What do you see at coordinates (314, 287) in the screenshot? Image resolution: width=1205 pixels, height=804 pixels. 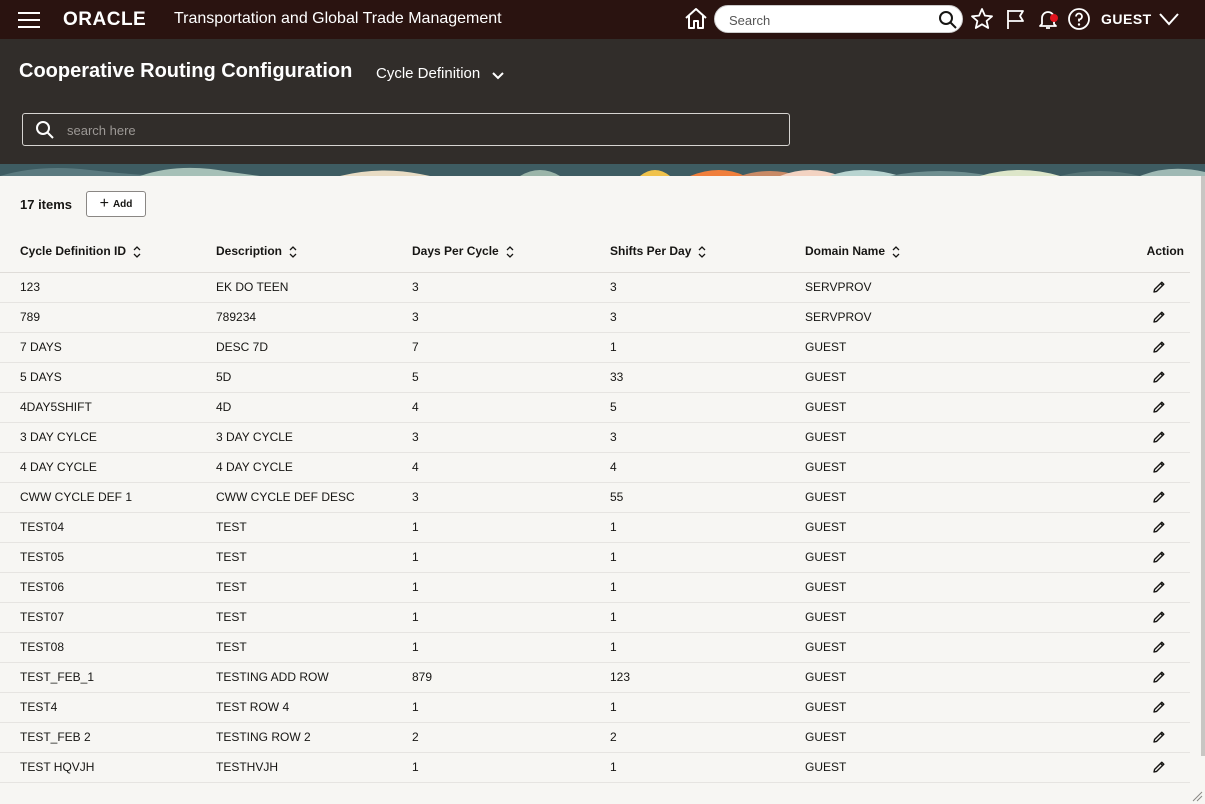 I see `cell-description: EK DO TEEN` at bounding box center [314, 287].